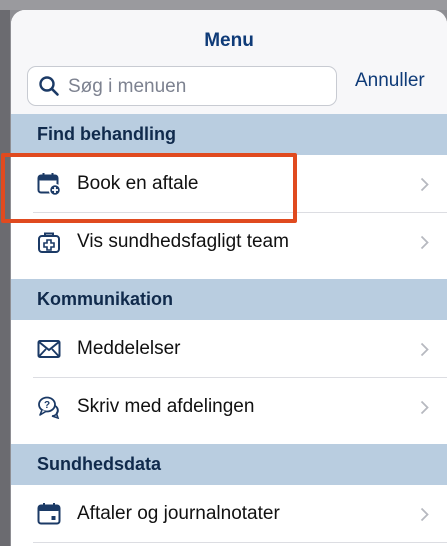 The image size is (447, 546). I want to click on chat-bubbles-icon: ?, so click(49, 407).